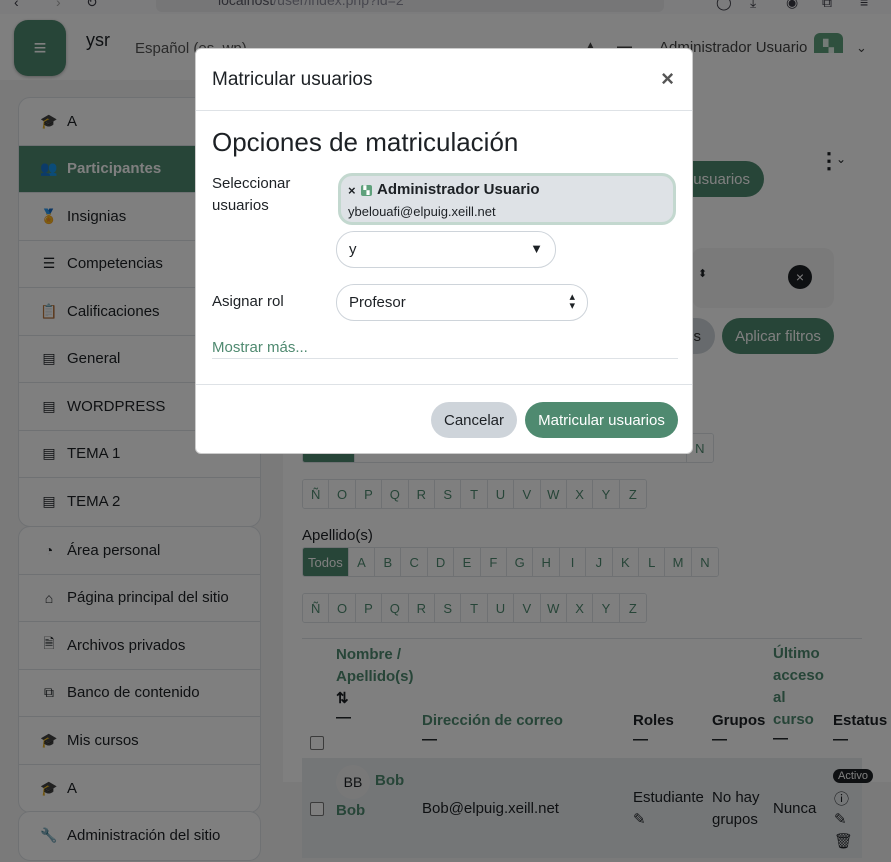 The height and width of the screenshot is (862, 891). Describe the element at coordinates (352, 190) in the screenshot. I see `remove-user-icon: ×` at that location.